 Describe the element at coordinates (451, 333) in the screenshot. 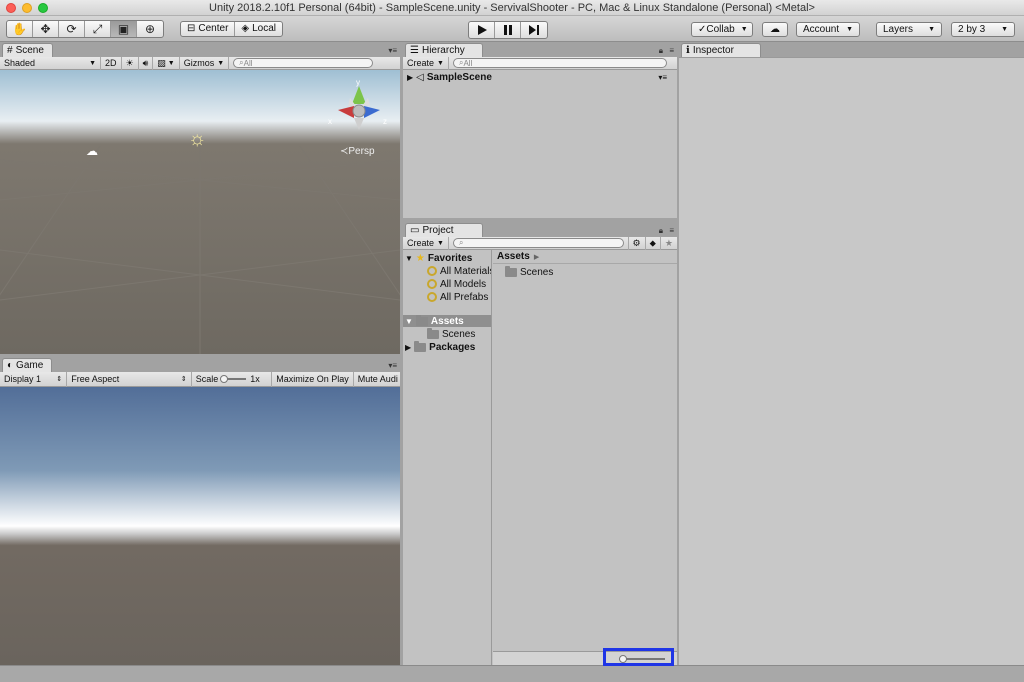

I see `scenes-folder-row: Scenes` at that location.